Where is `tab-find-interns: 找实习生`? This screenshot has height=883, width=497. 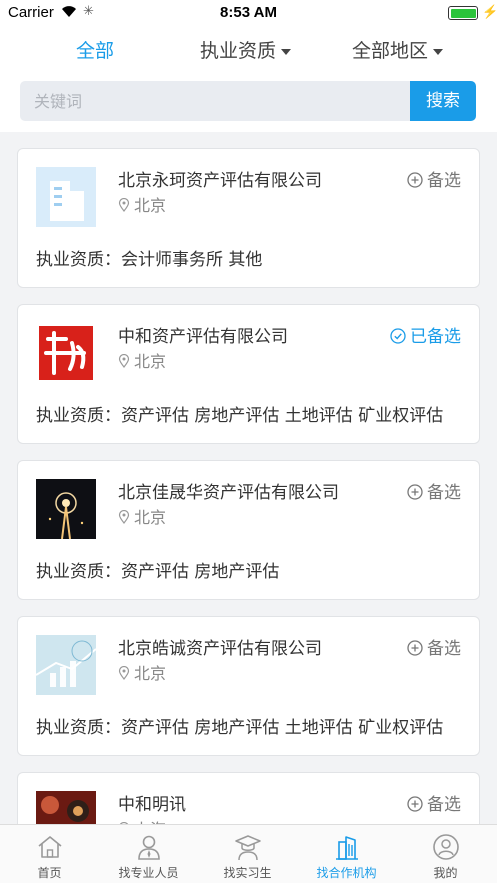 tab-find-interns: 找实习生 is located at coordinates (247, 854).